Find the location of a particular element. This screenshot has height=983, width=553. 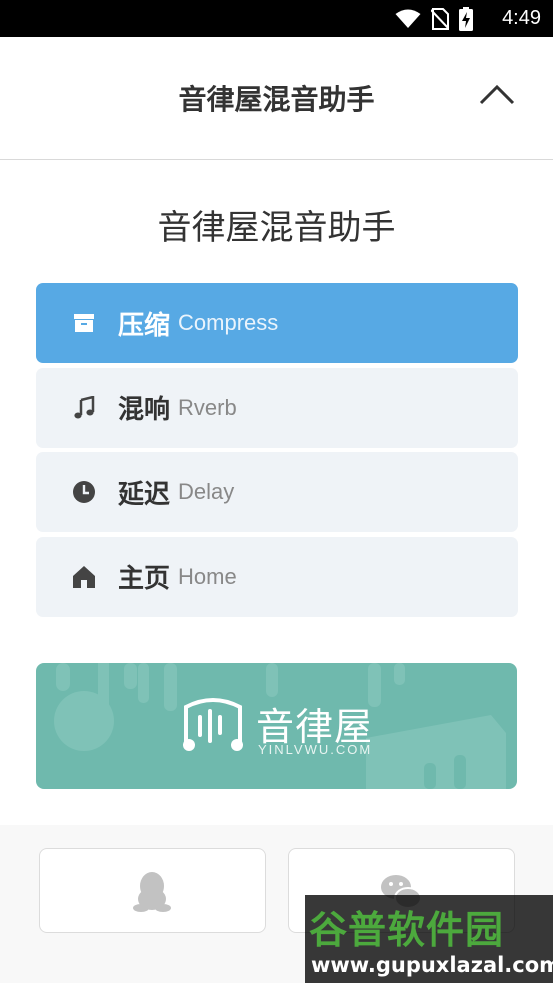

menu-item-compress: 压缩 Compress is located at coordinates (277, 323).